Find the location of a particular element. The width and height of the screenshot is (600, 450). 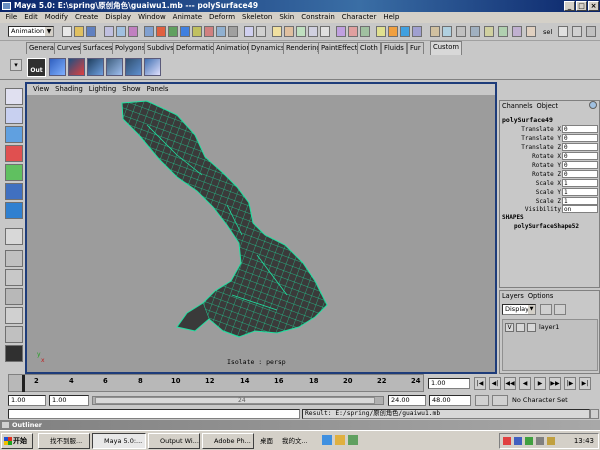

menu-display: Display is located at coordinates (118, 17).